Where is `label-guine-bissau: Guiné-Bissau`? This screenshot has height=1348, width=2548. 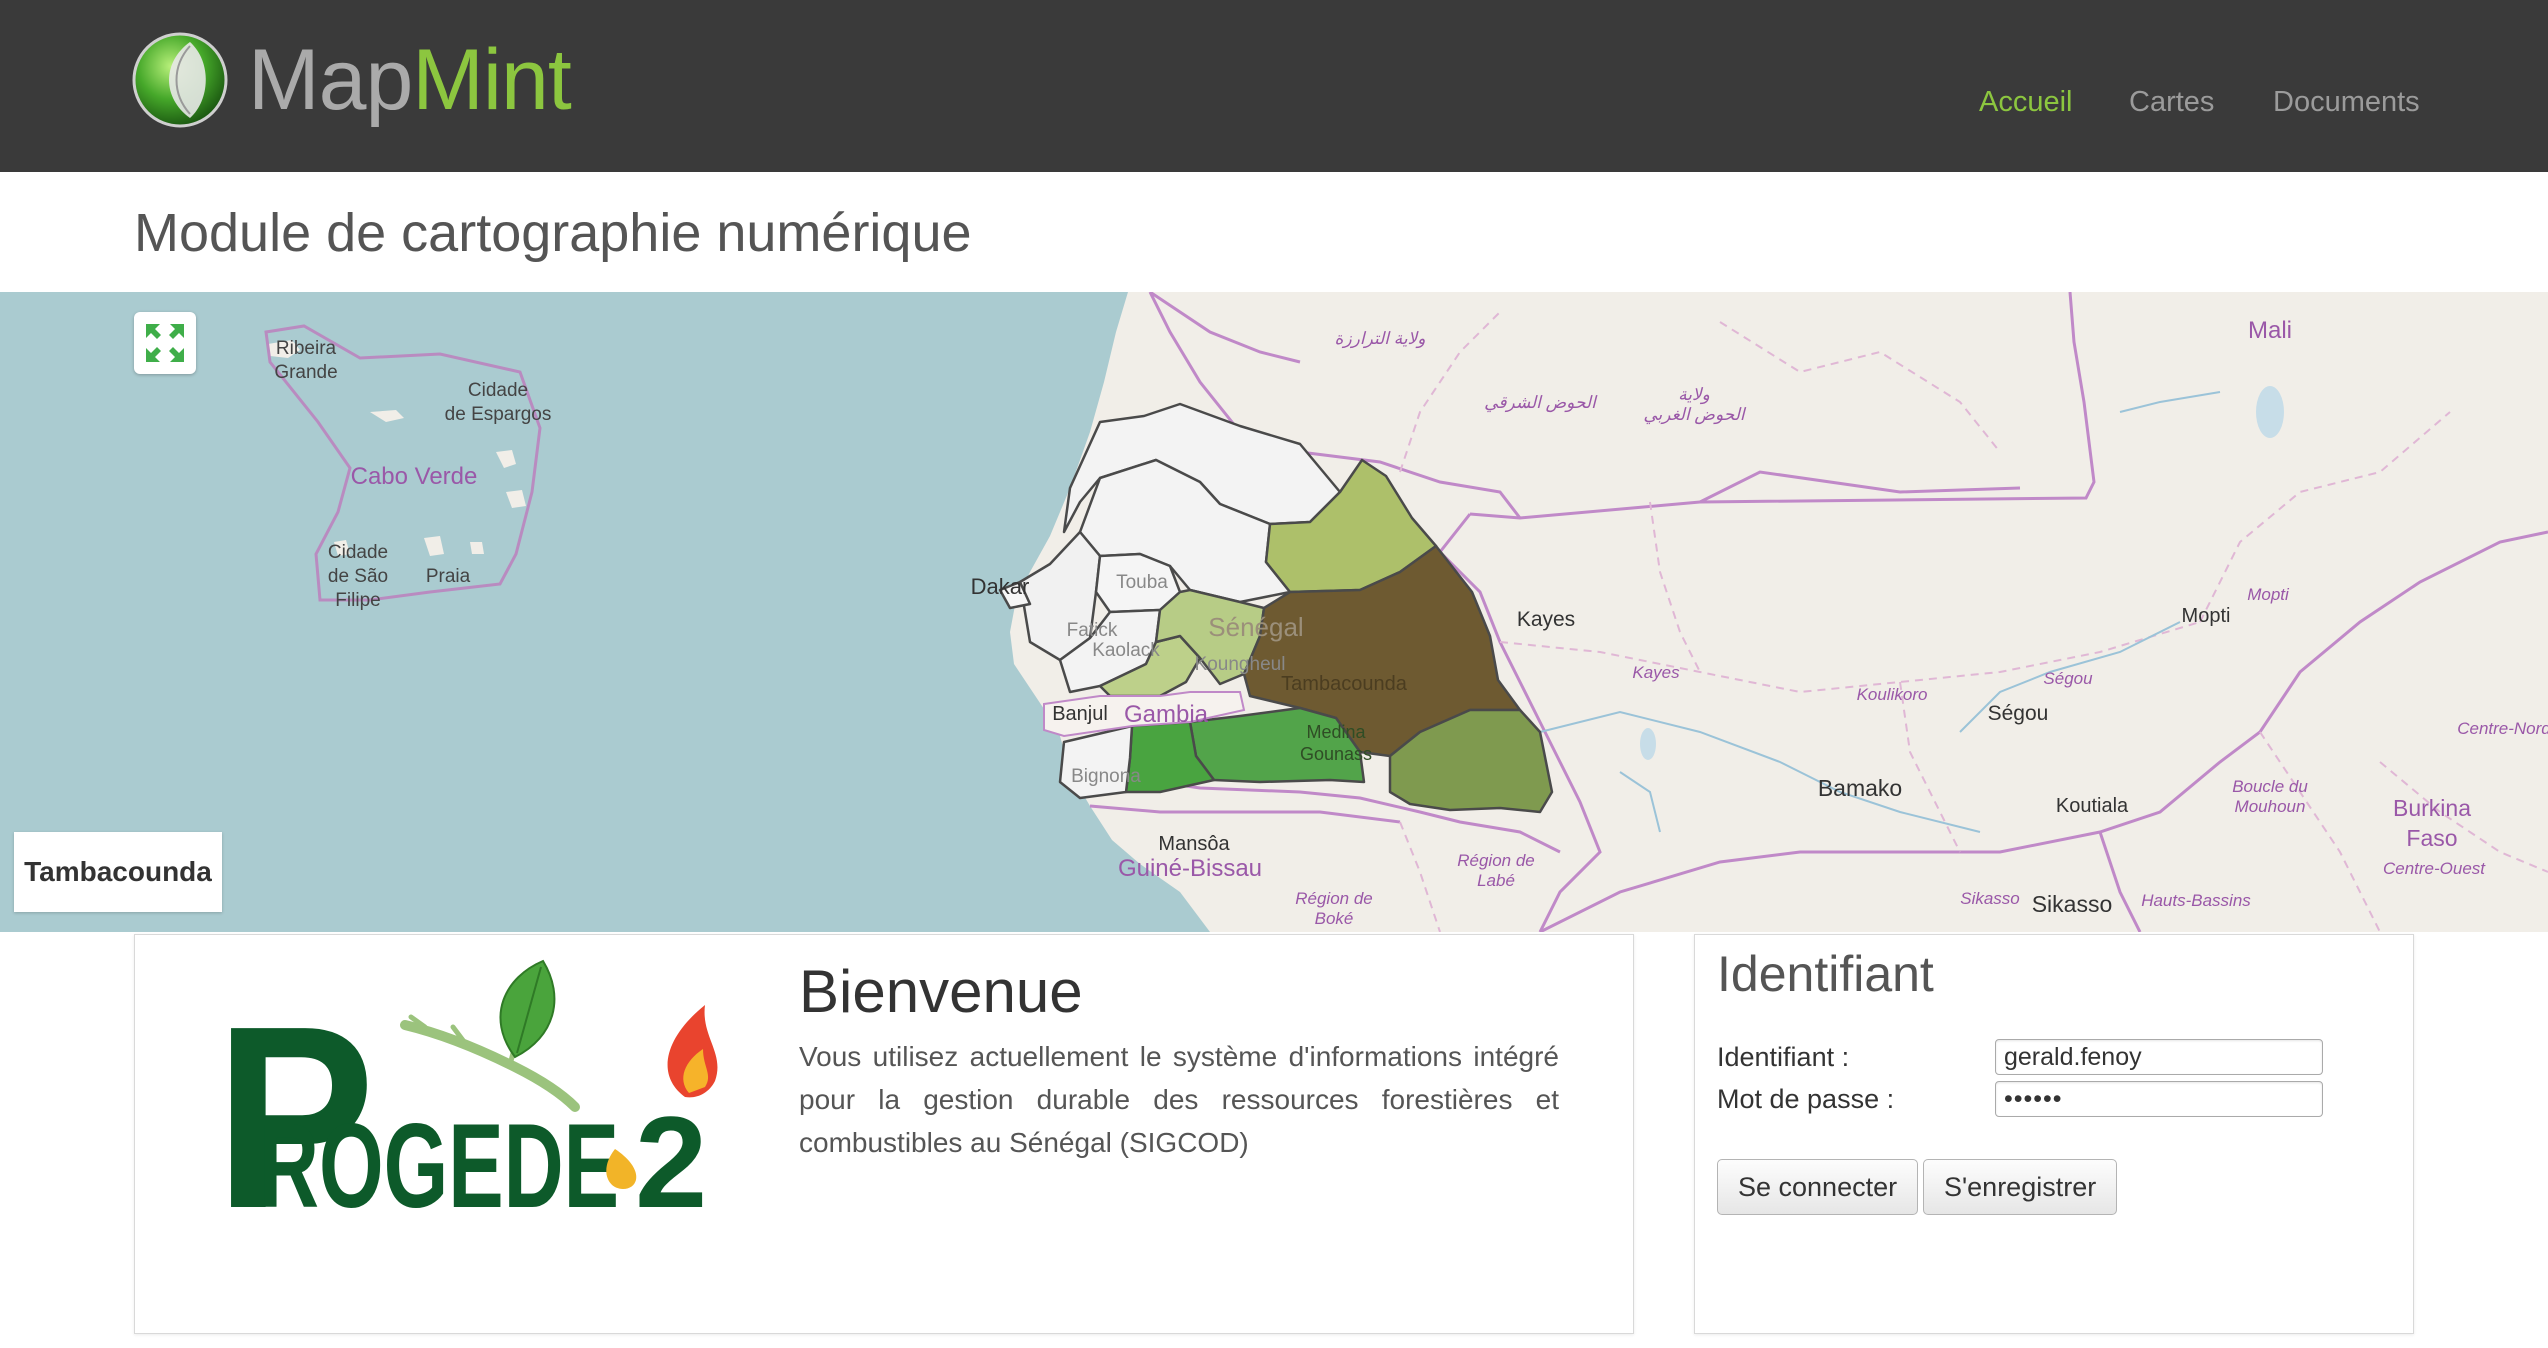 label-guine-bissau: Guiné-Bissau is located at coordinates (1190, 868).